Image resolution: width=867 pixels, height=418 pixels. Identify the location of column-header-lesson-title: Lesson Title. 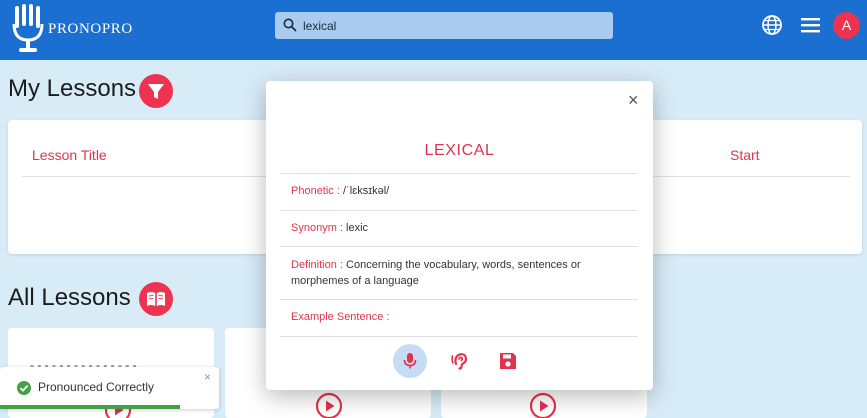
(69, 155).